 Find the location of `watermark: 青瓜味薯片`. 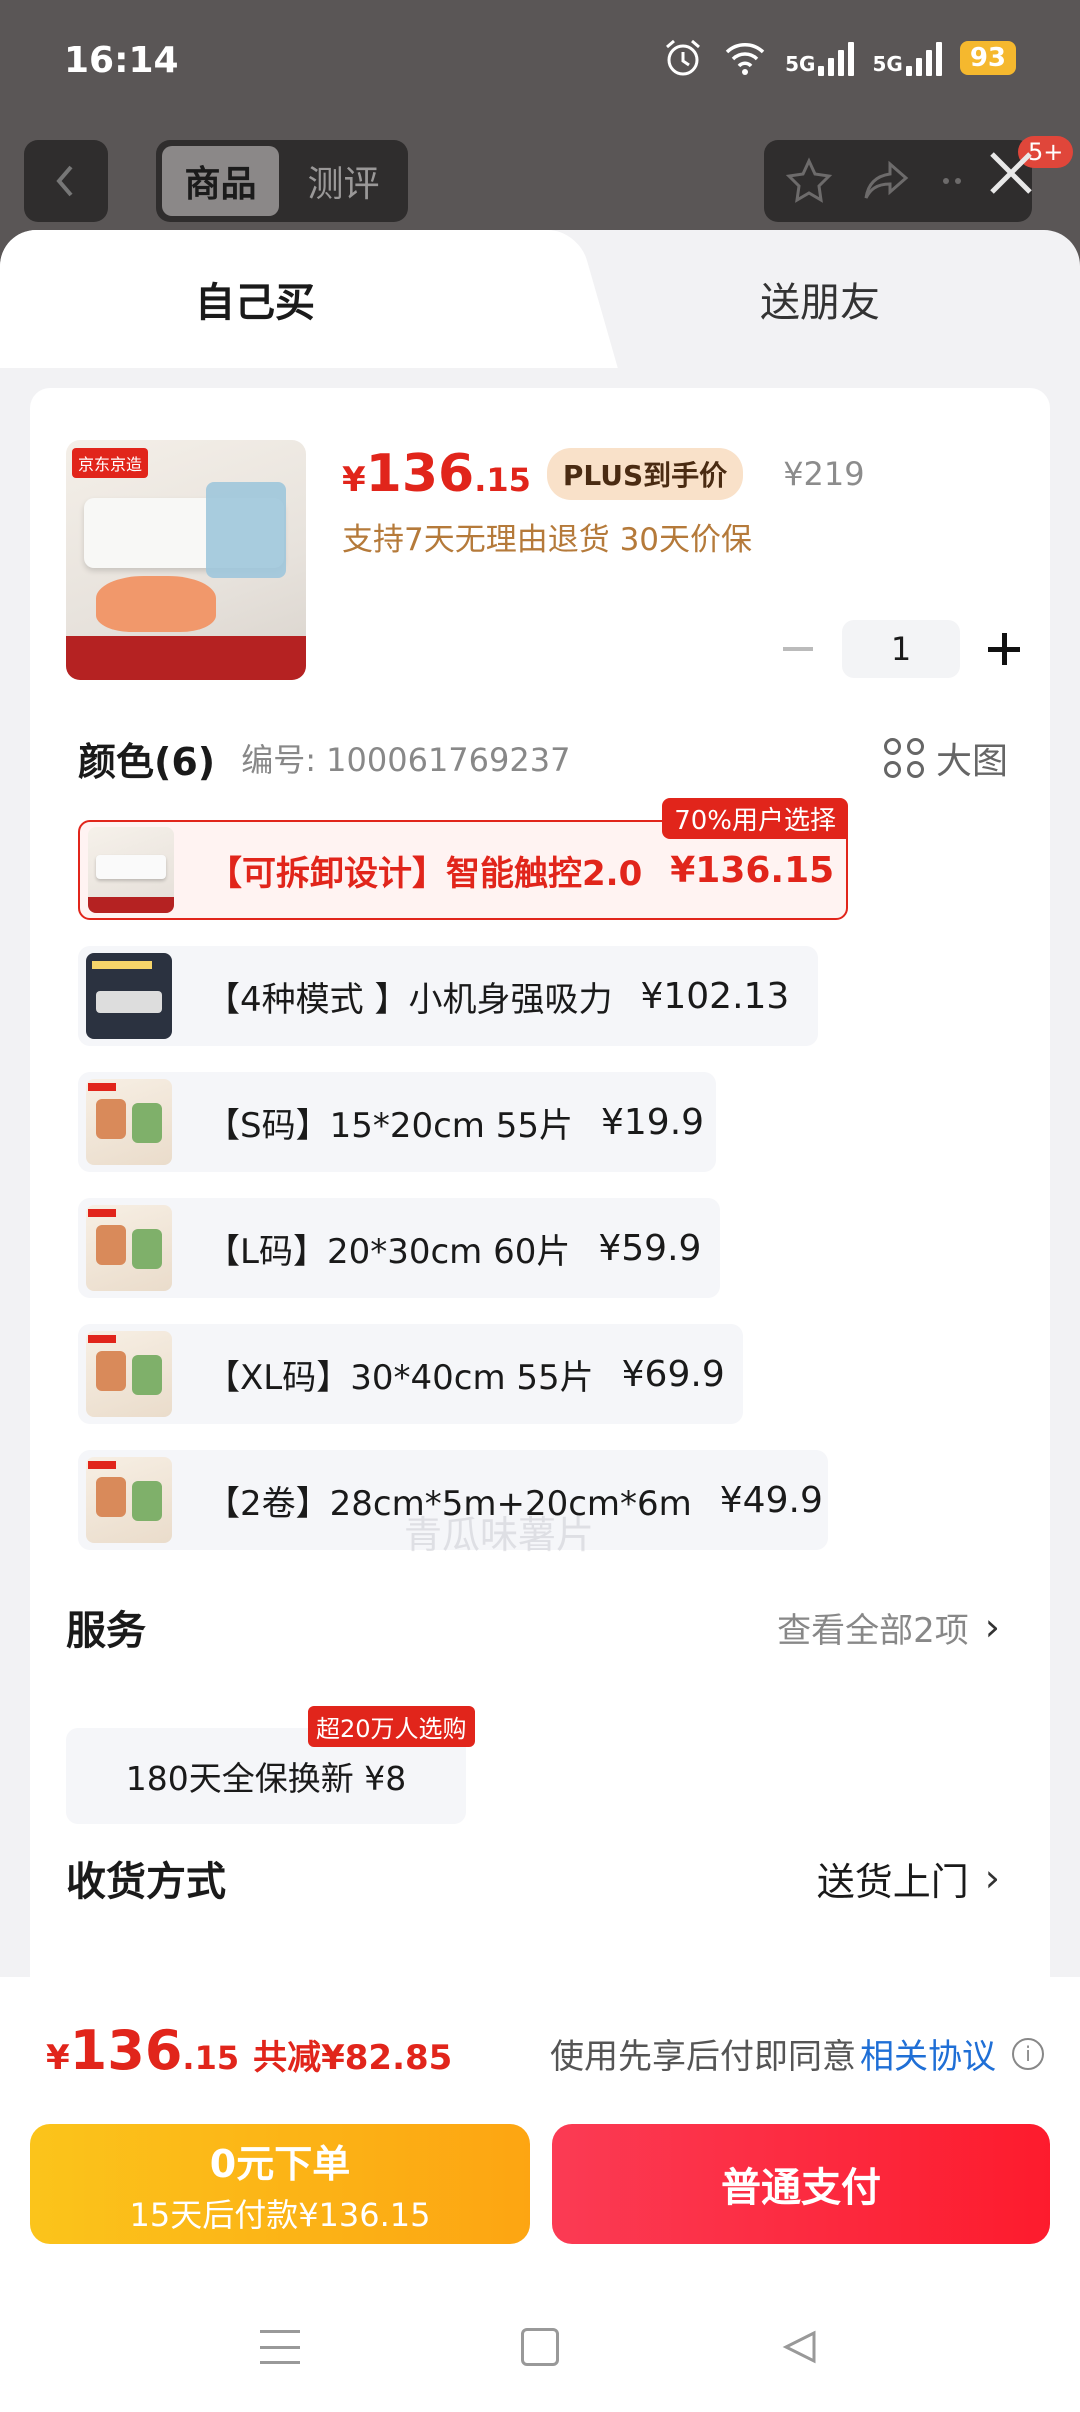

watermark: 青瓜味薯片 is located at coordinates (499, 1535).